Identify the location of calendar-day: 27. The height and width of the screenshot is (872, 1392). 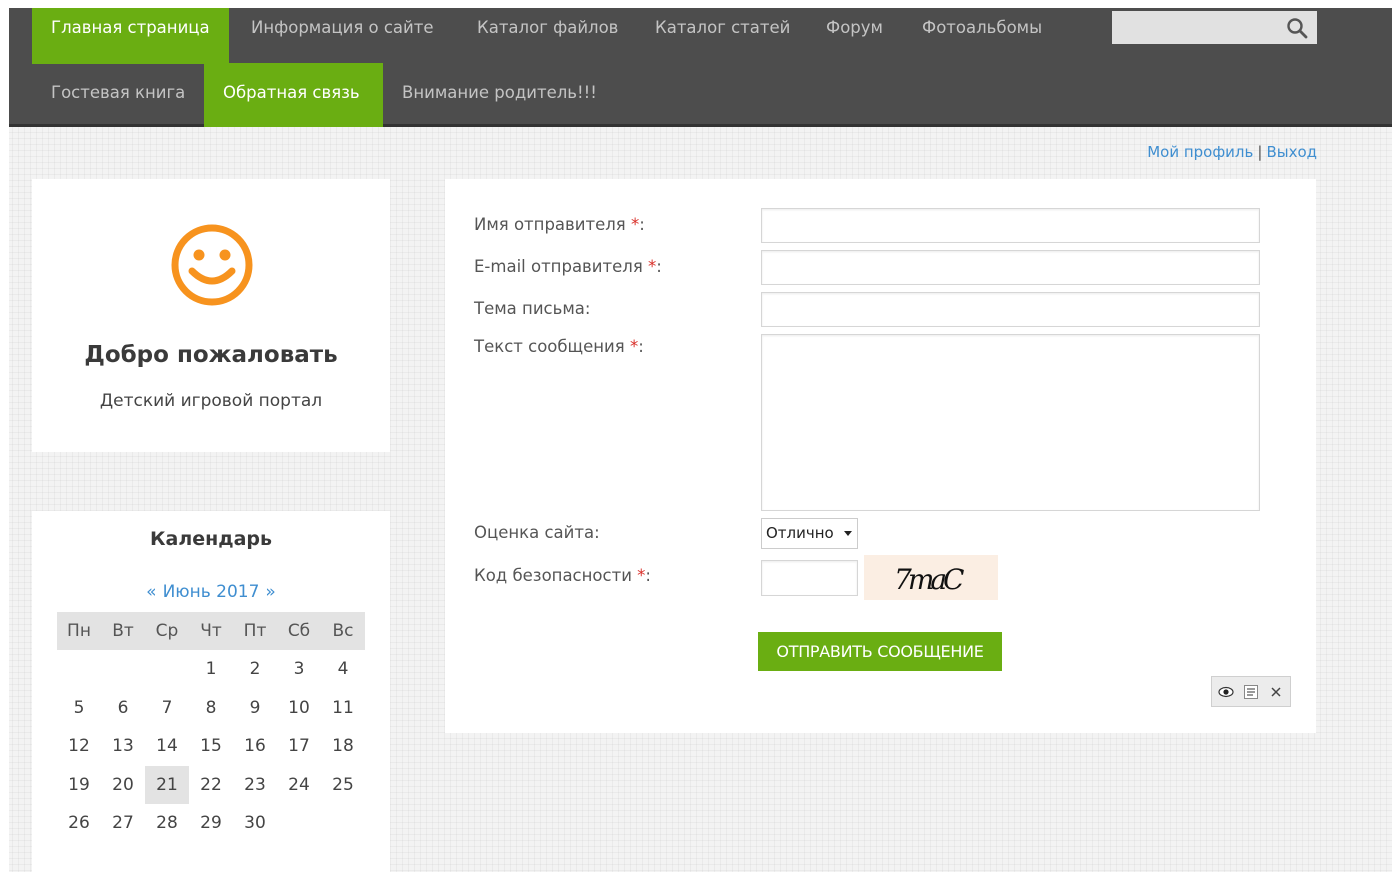
(123, 823).